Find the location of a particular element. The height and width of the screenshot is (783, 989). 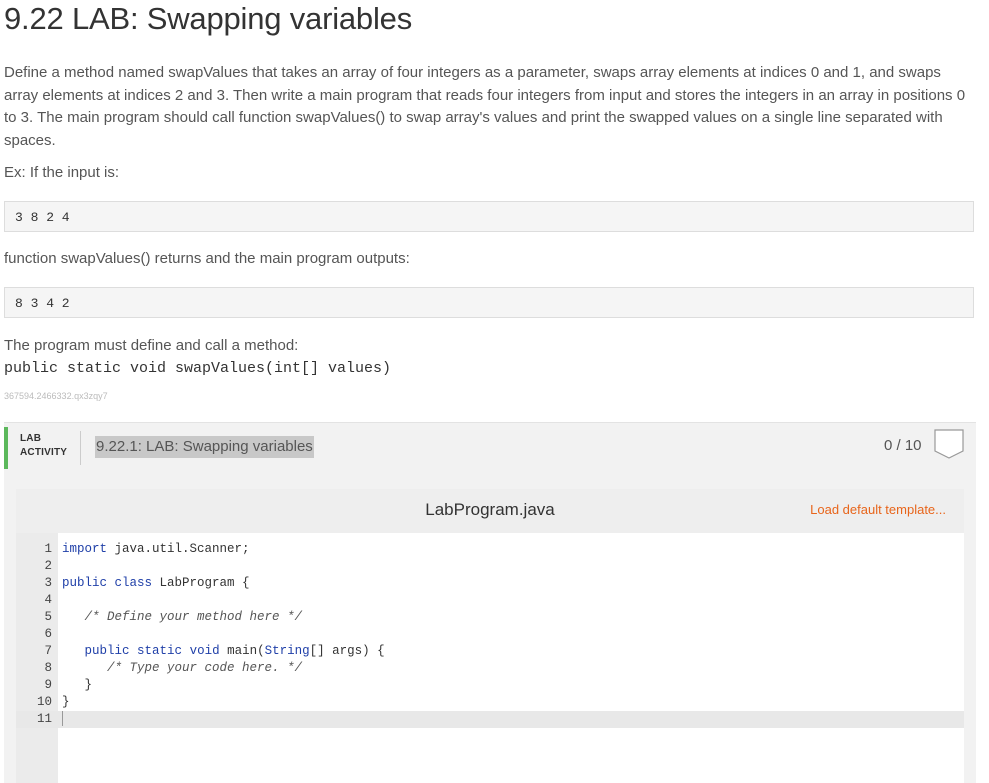

example-output-box: 8 3 4 2 is located at coordinates (489, 302).